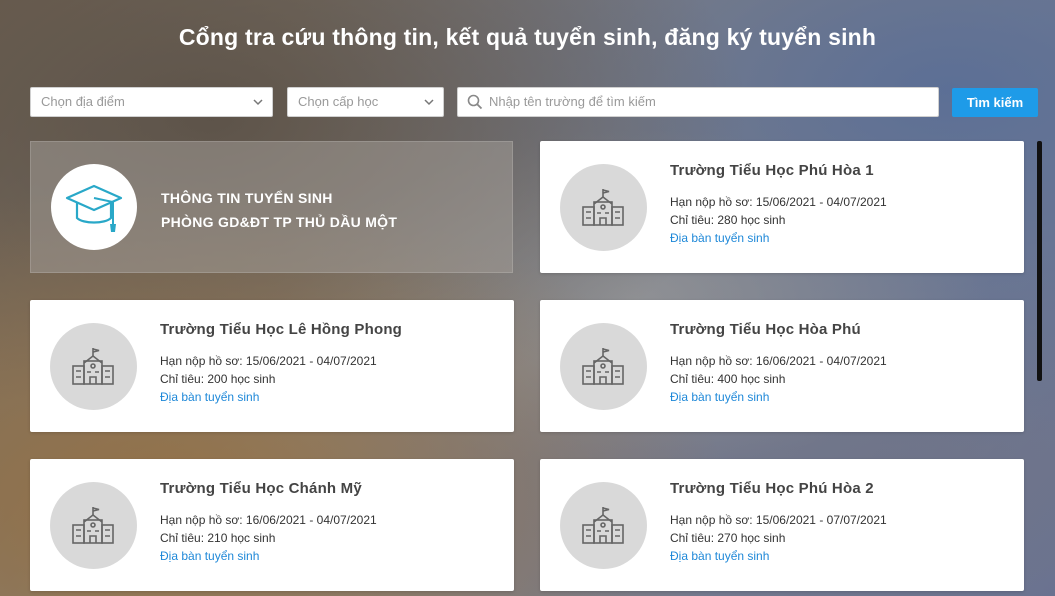 The width and height of the screenshot is (1055, 596). Describe the element at coordinates (151, 102) in the screenshot. I see `location-select: Chọn địa điểm` at that location.